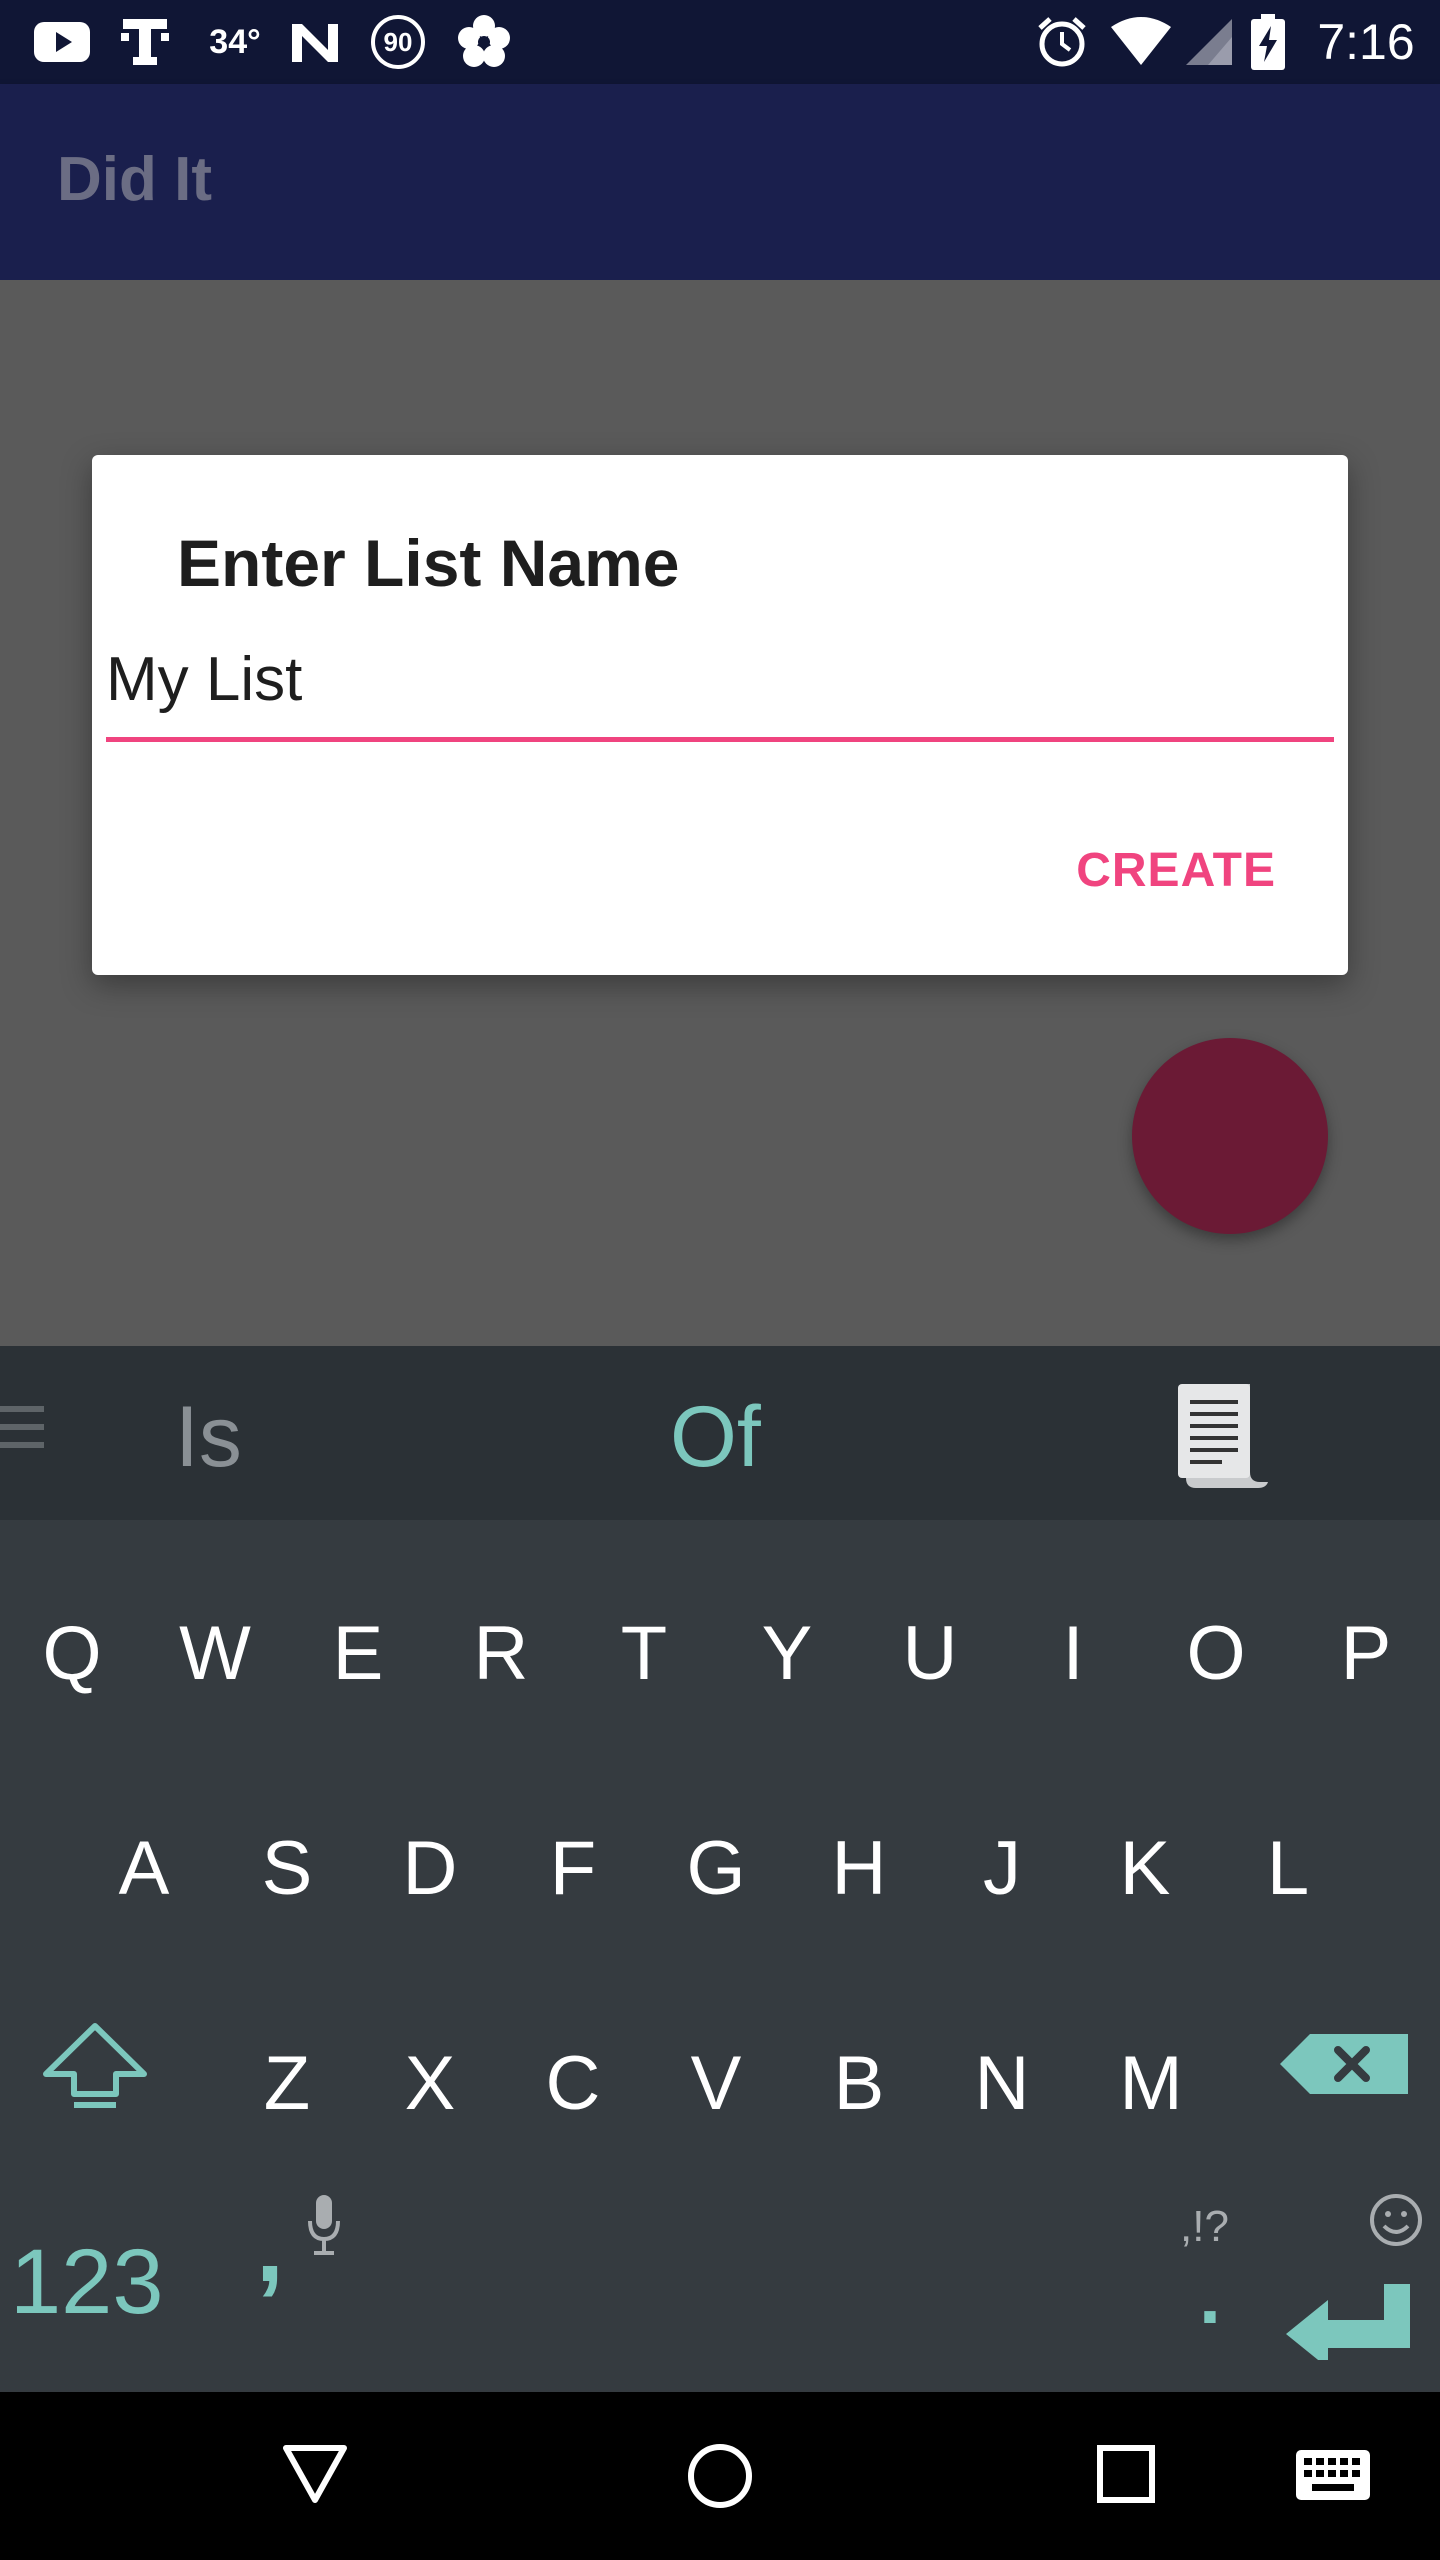  Describe the element at coordinates (358, 1653) in the screenshot. I see `key-e: E` at that location.